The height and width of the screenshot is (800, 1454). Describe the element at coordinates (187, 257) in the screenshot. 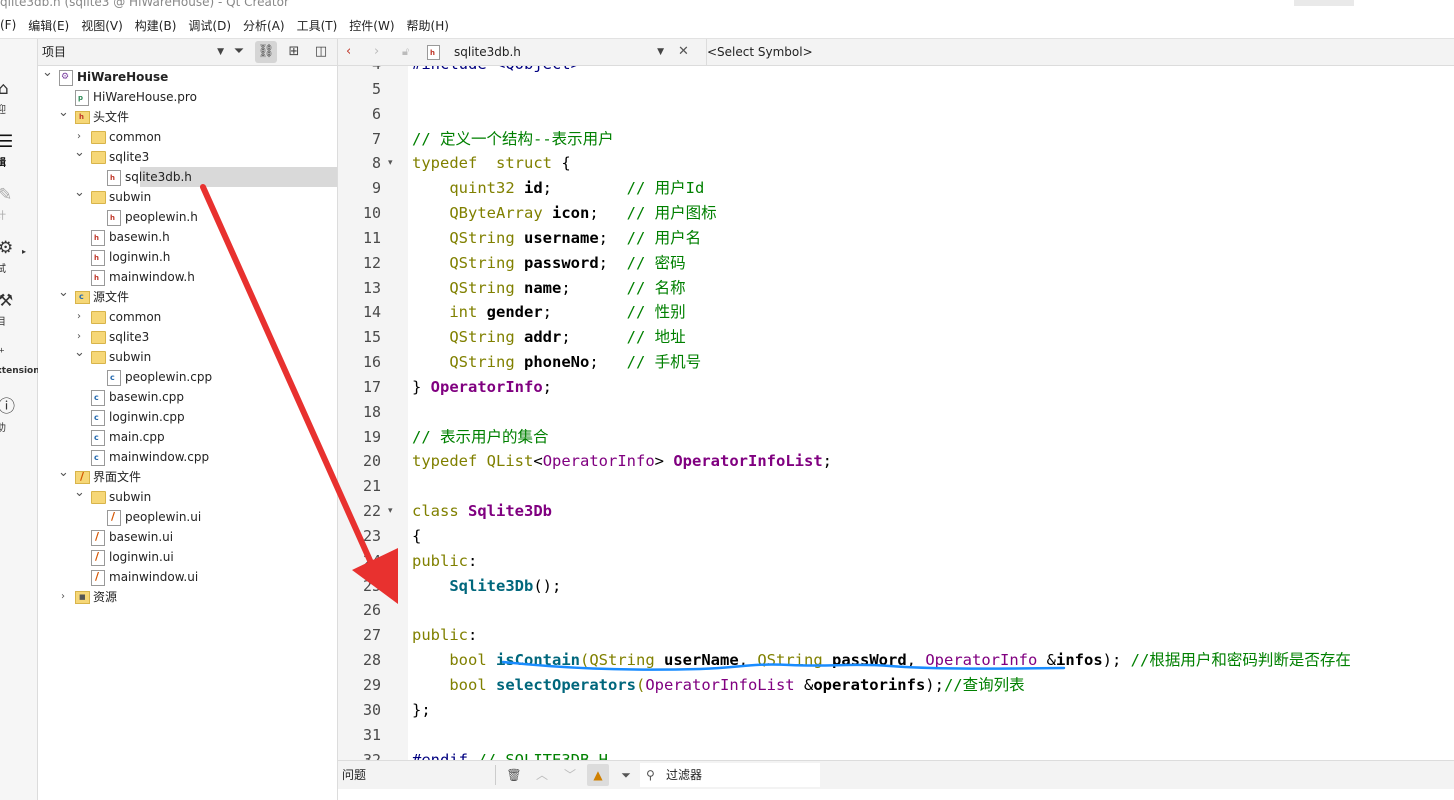

I see `tree-item: loginwin.h` at that location.